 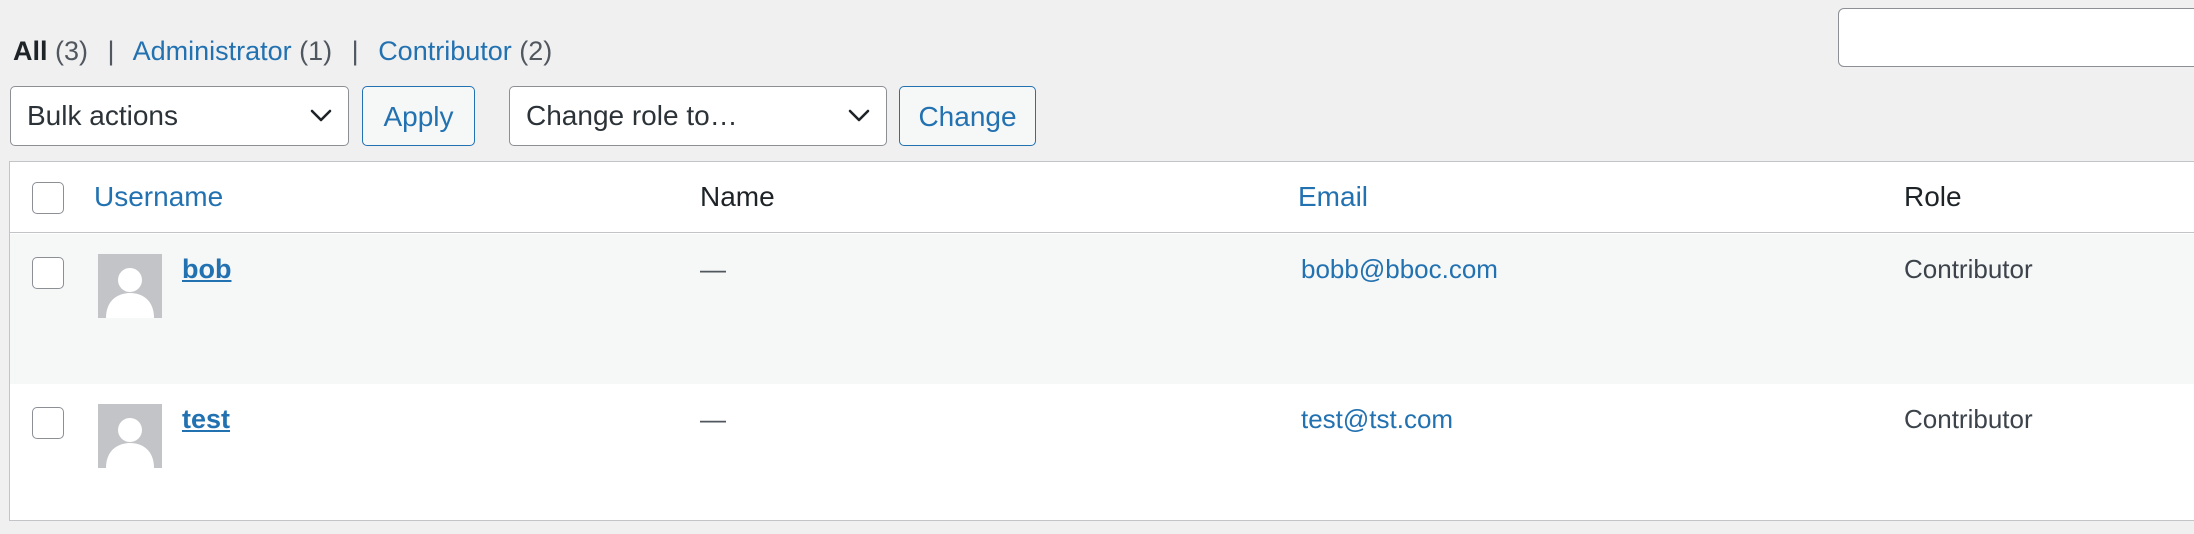 What do you see at coordinates (179, 116) in the screenshot?
I see `bulk-actions-select: Bulk actions` at bounding box center [179, 116].